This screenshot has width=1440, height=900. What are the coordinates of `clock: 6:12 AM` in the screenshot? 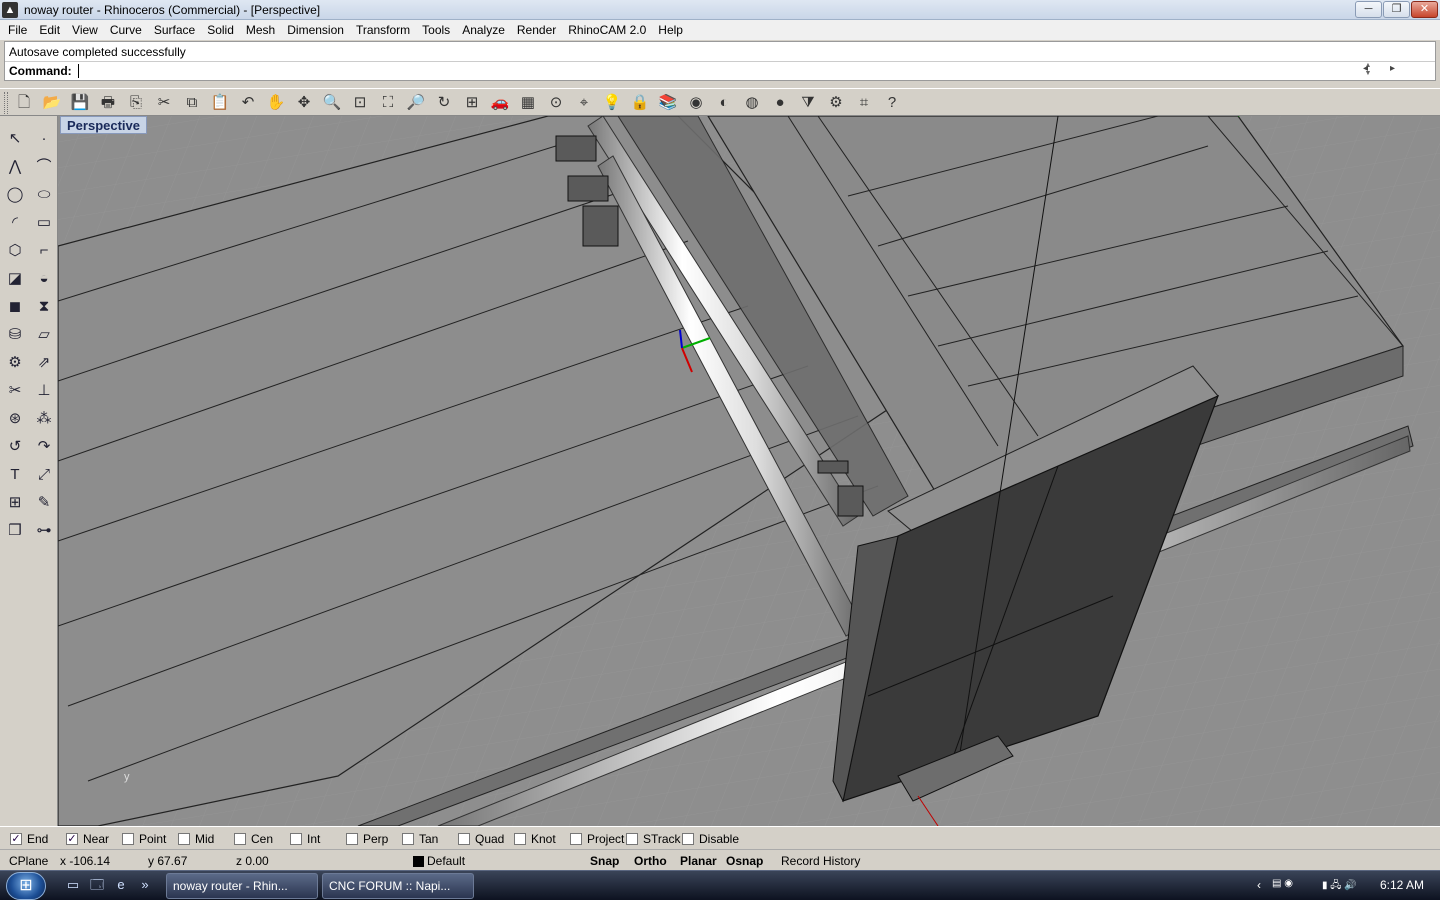 It's located at (1402, 885).